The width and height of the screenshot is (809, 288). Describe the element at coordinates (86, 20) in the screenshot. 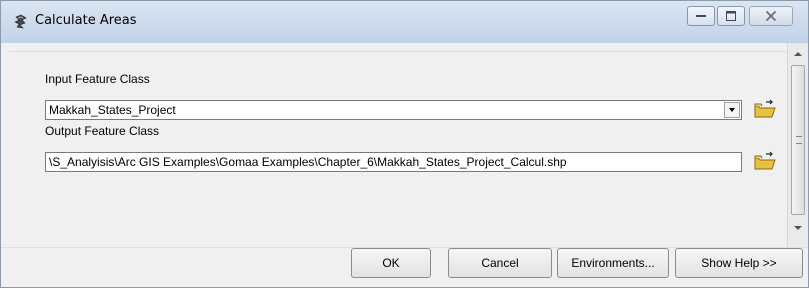

I see `window-title: Calculate Areas` at that location.